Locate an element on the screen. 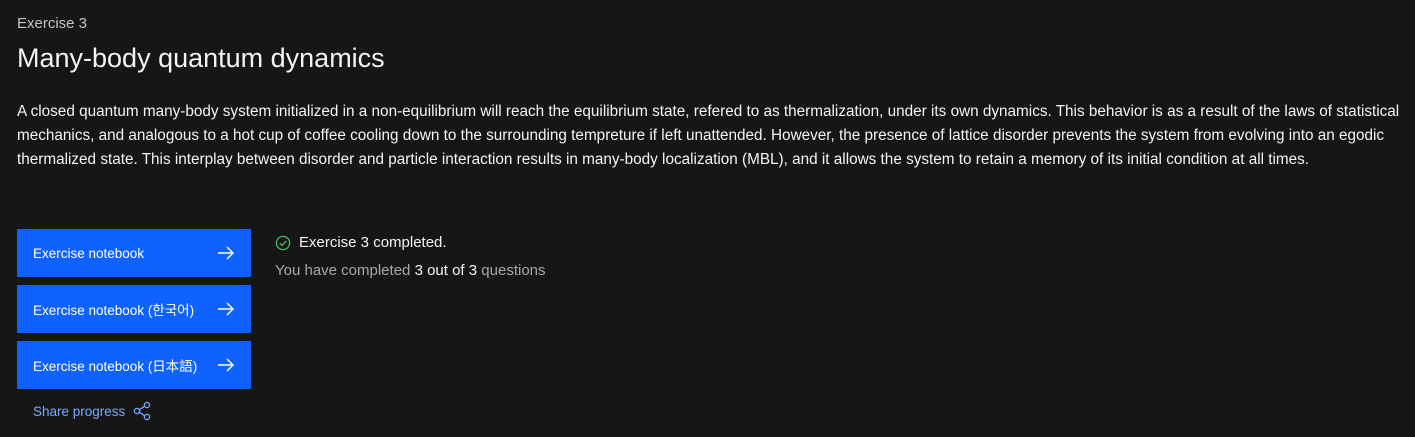 This screenshot has height=437, width=1415. completion-line: Exercise 3 completed. is located at coordinates (410, 243).